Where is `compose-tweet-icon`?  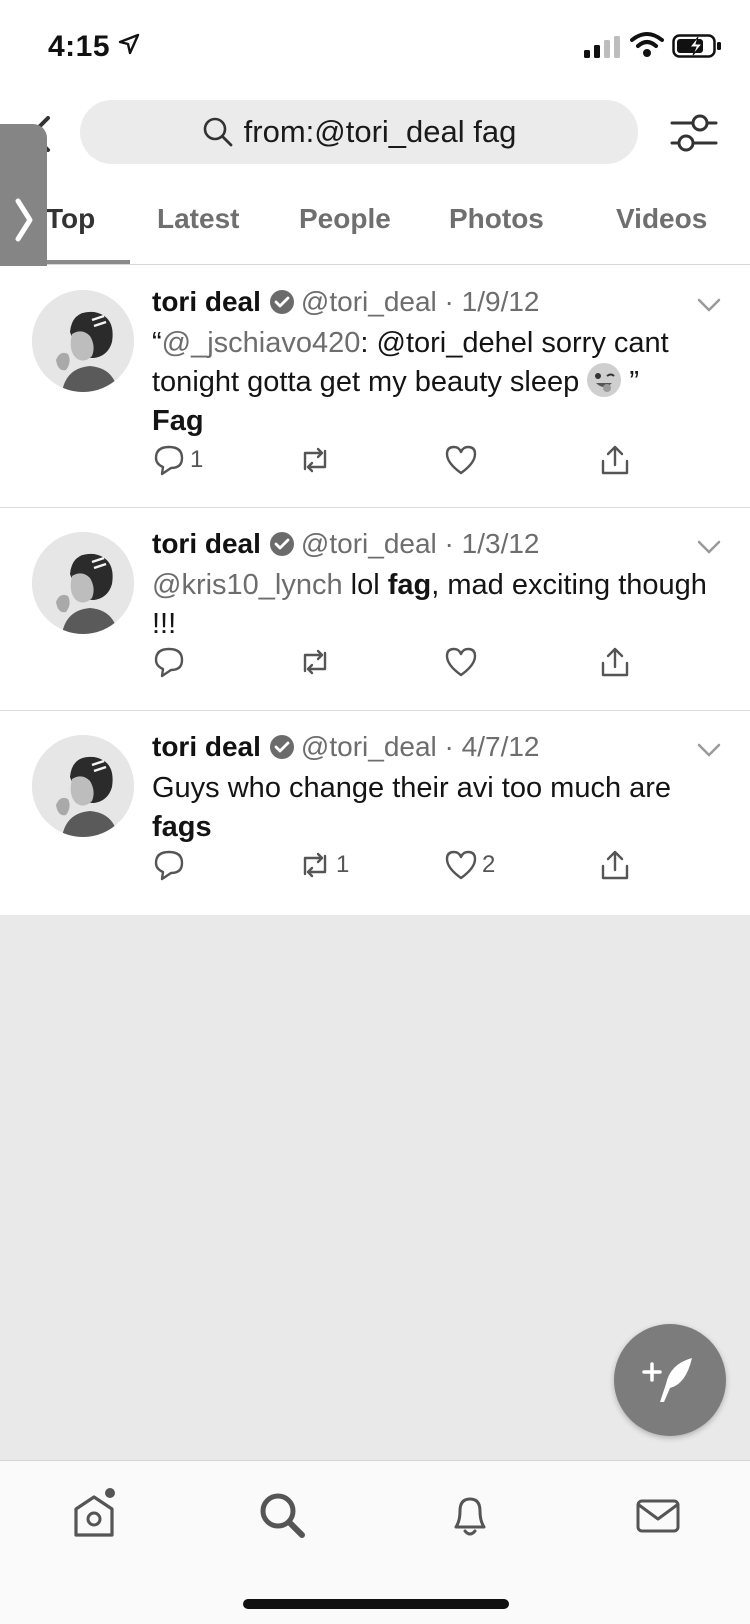 compose-tweet-icon is located at coordinates (667, 1380).